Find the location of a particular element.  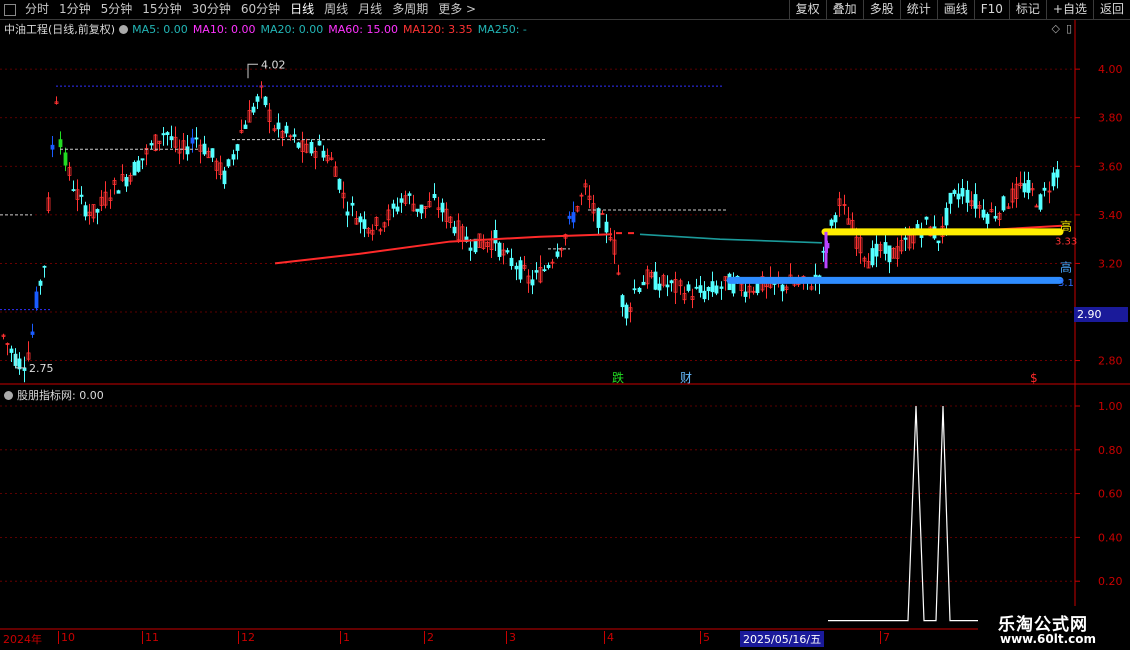

sub-tick-label-4: 0.20 is located at coordinates (1110, 581).